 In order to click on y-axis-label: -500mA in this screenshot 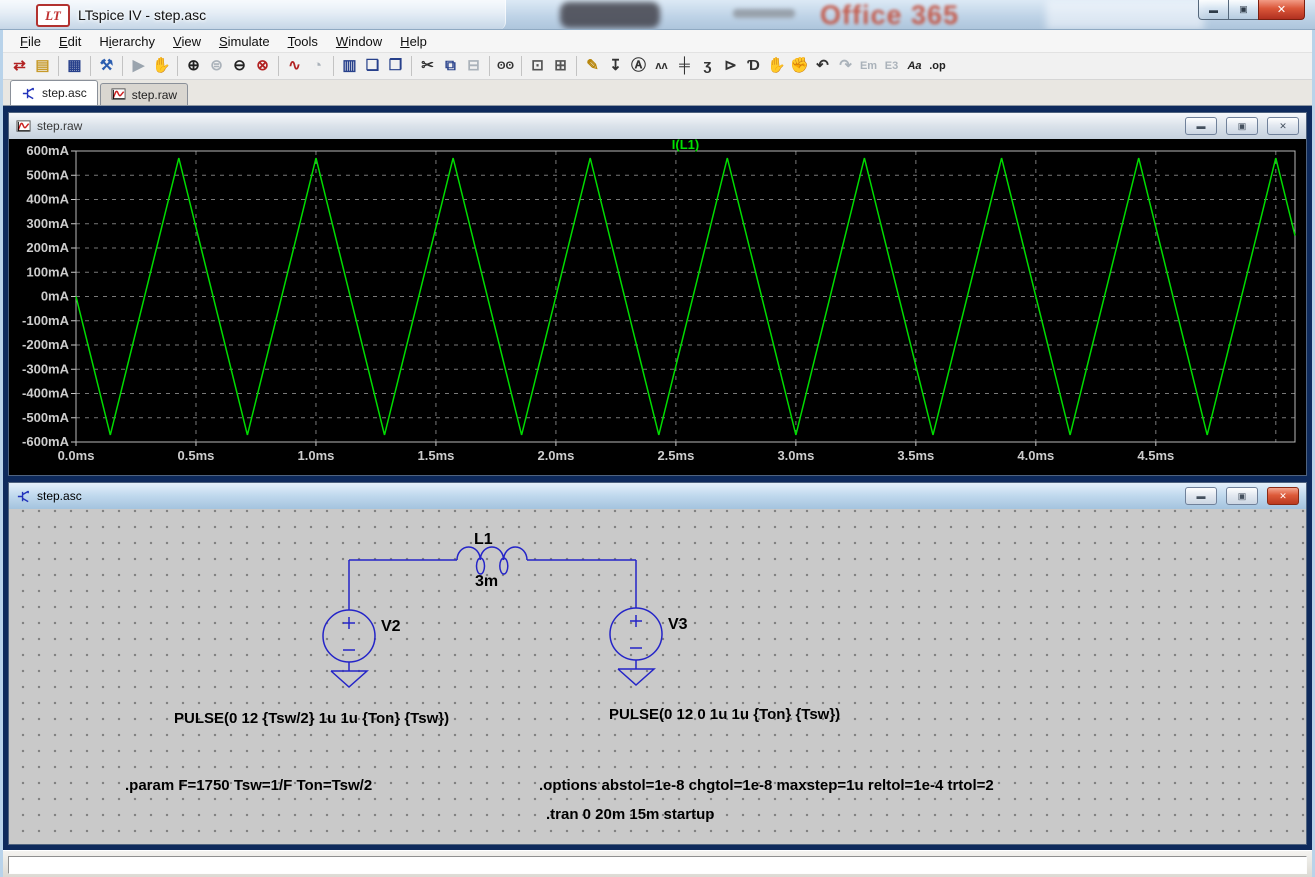, I will do `click(46, 417)`.